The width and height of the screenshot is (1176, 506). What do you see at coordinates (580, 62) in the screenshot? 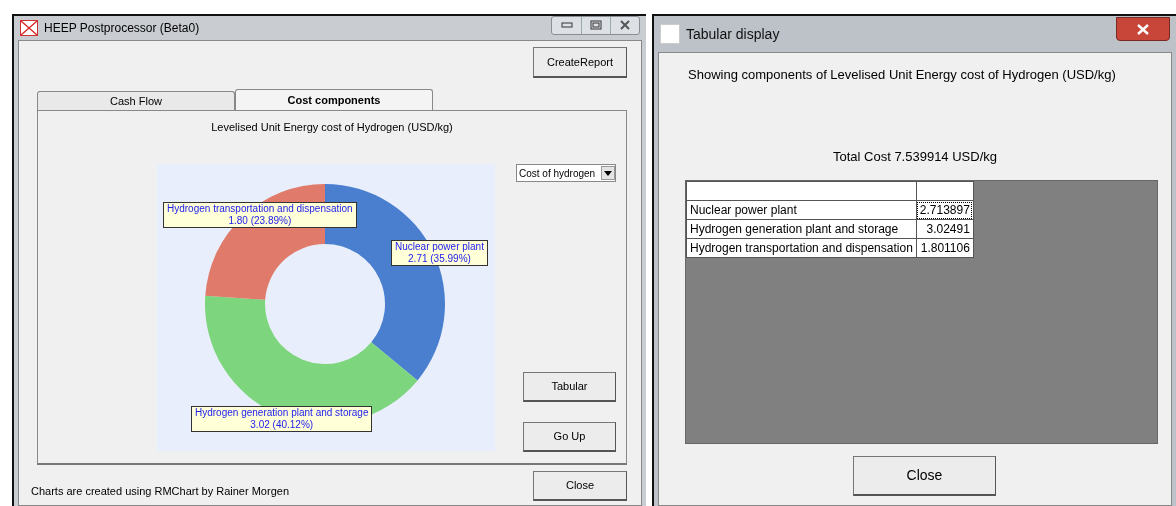
I see `create-report-button: CreateReport` at bounding box center [580, 62].